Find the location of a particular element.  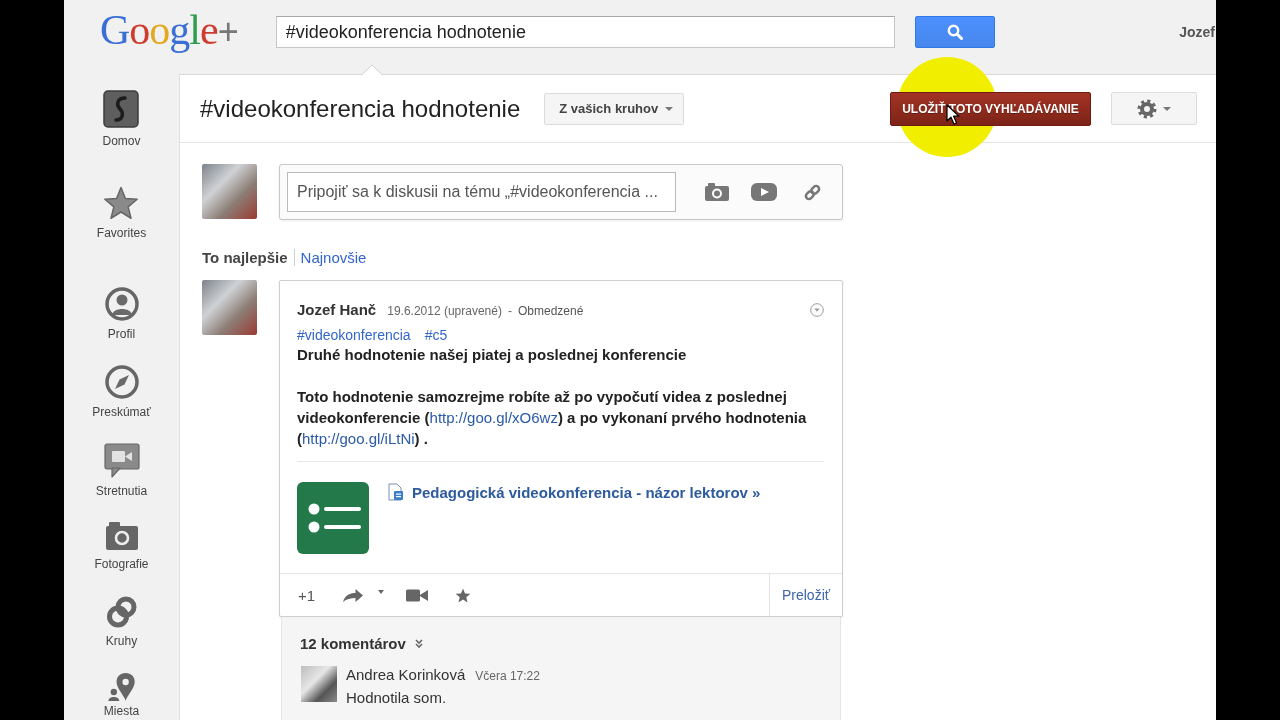

sidebar-item: Miesta is located at coordinates (121, 695).